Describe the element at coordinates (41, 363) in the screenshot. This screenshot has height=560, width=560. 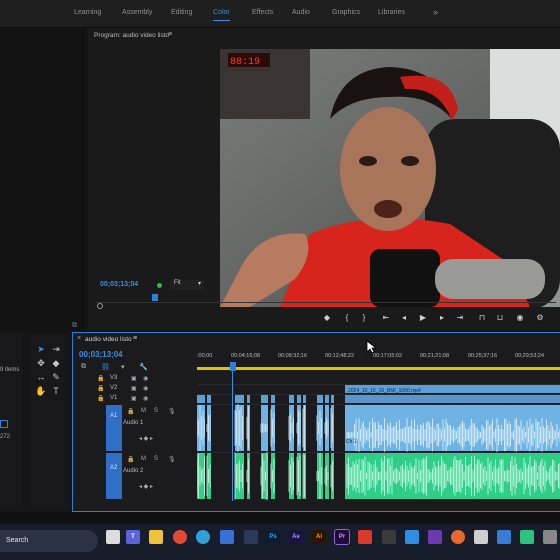
I see `ripple-edit-tool-icon: ✥` at that location.